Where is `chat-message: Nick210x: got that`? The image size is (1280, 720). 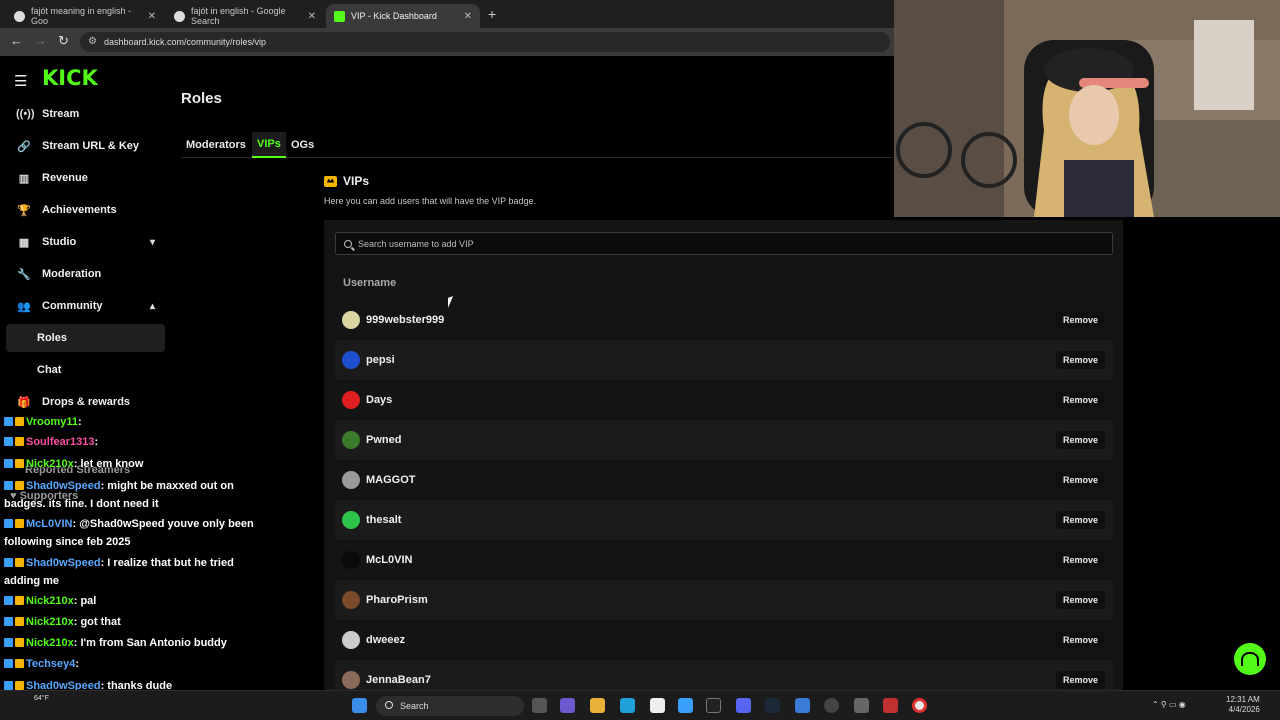
chat-message: Nick210x: got that is located at coordinates (62, 622).